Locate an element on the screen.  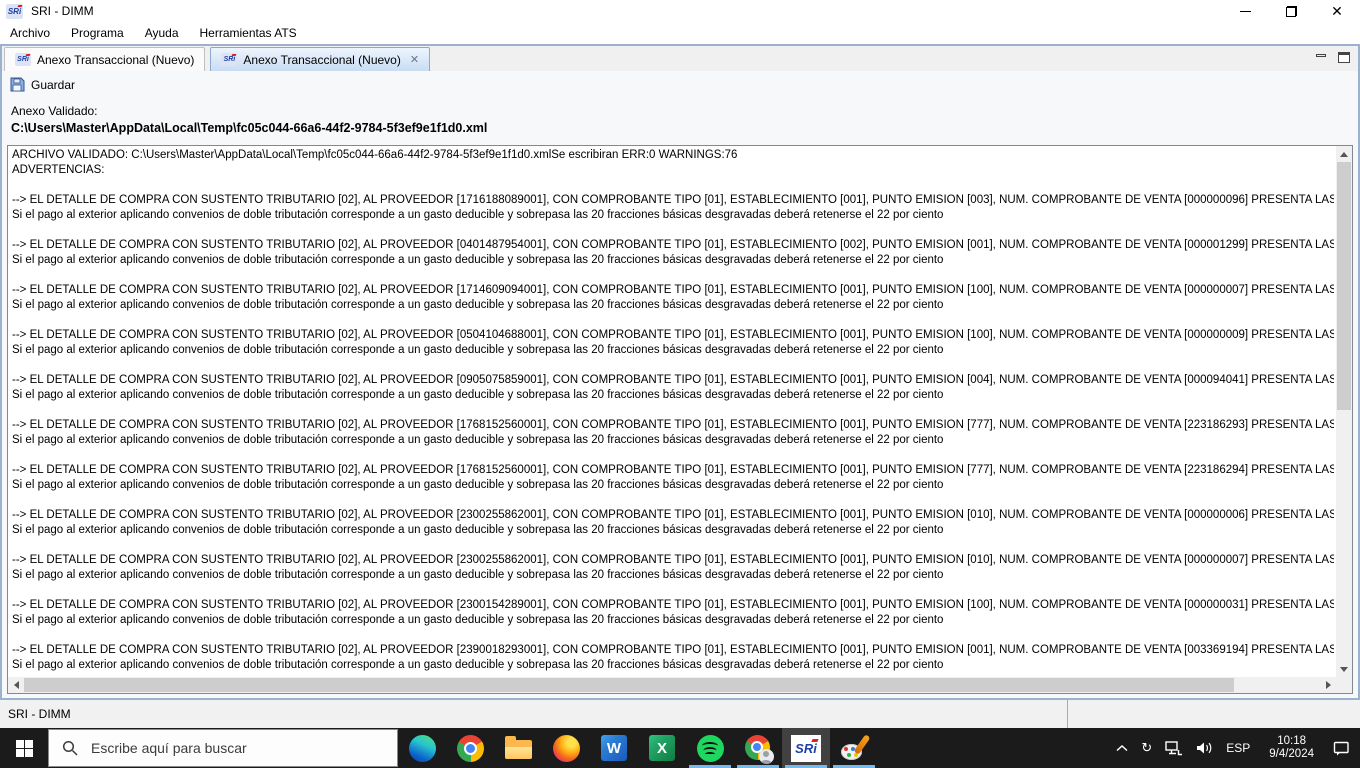
scrollbar-corner is located at coordinates (1344, 685).